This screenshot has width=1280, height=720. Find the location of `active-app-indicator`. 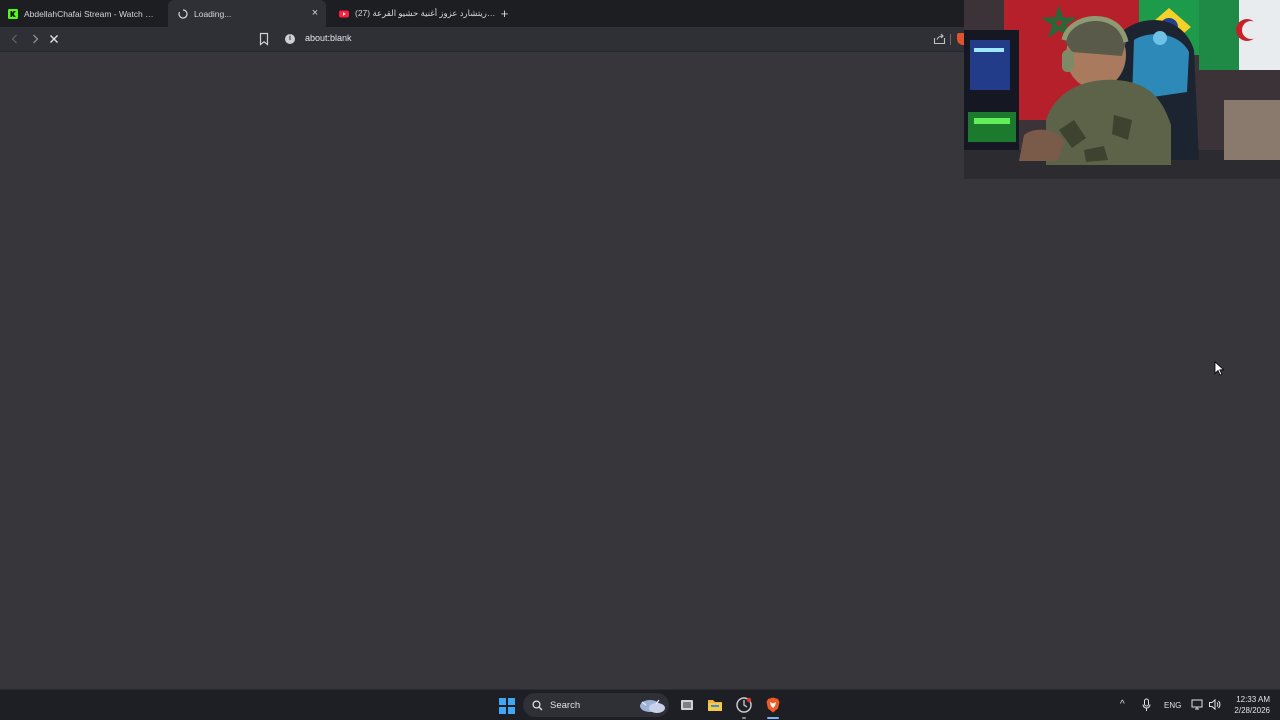

active-app-indicator is located at coordinates (773, 718).